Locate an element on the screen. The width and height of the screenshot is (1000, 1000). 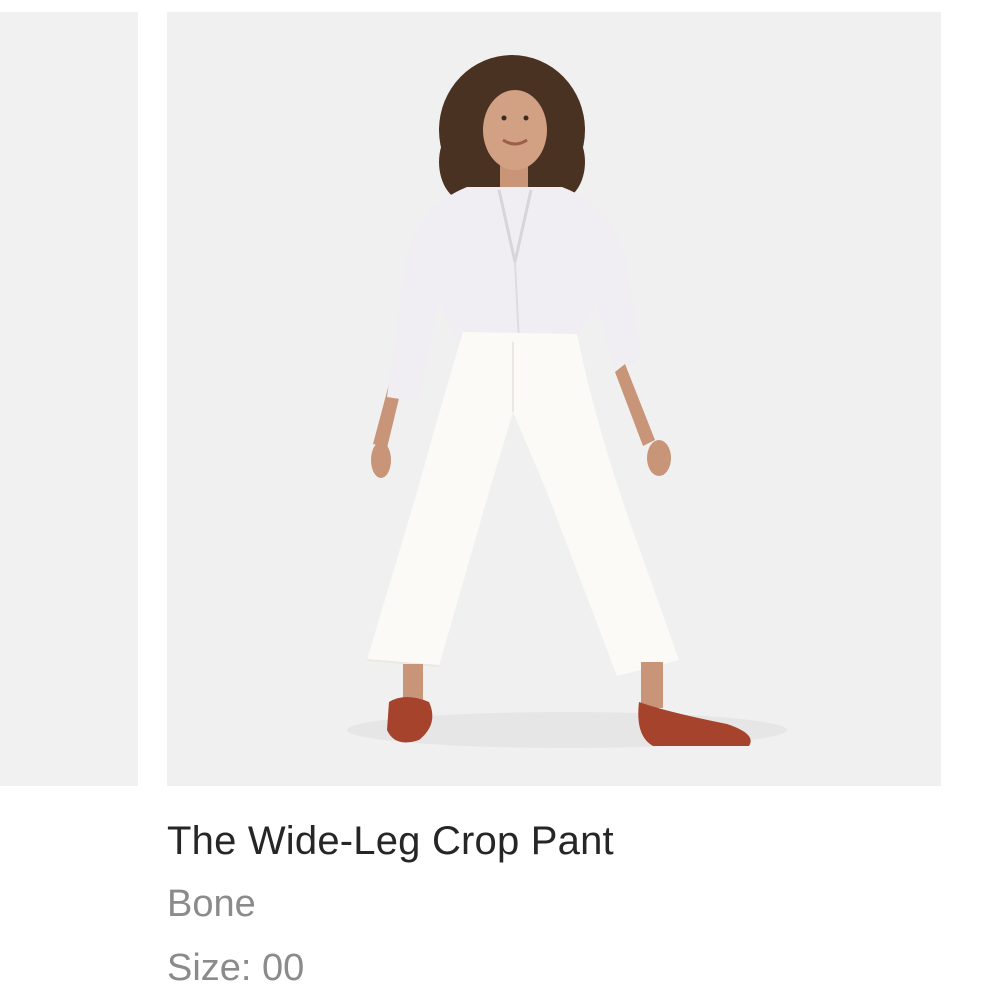
product-size: Size: 00 is located at coordinates (236, 968).